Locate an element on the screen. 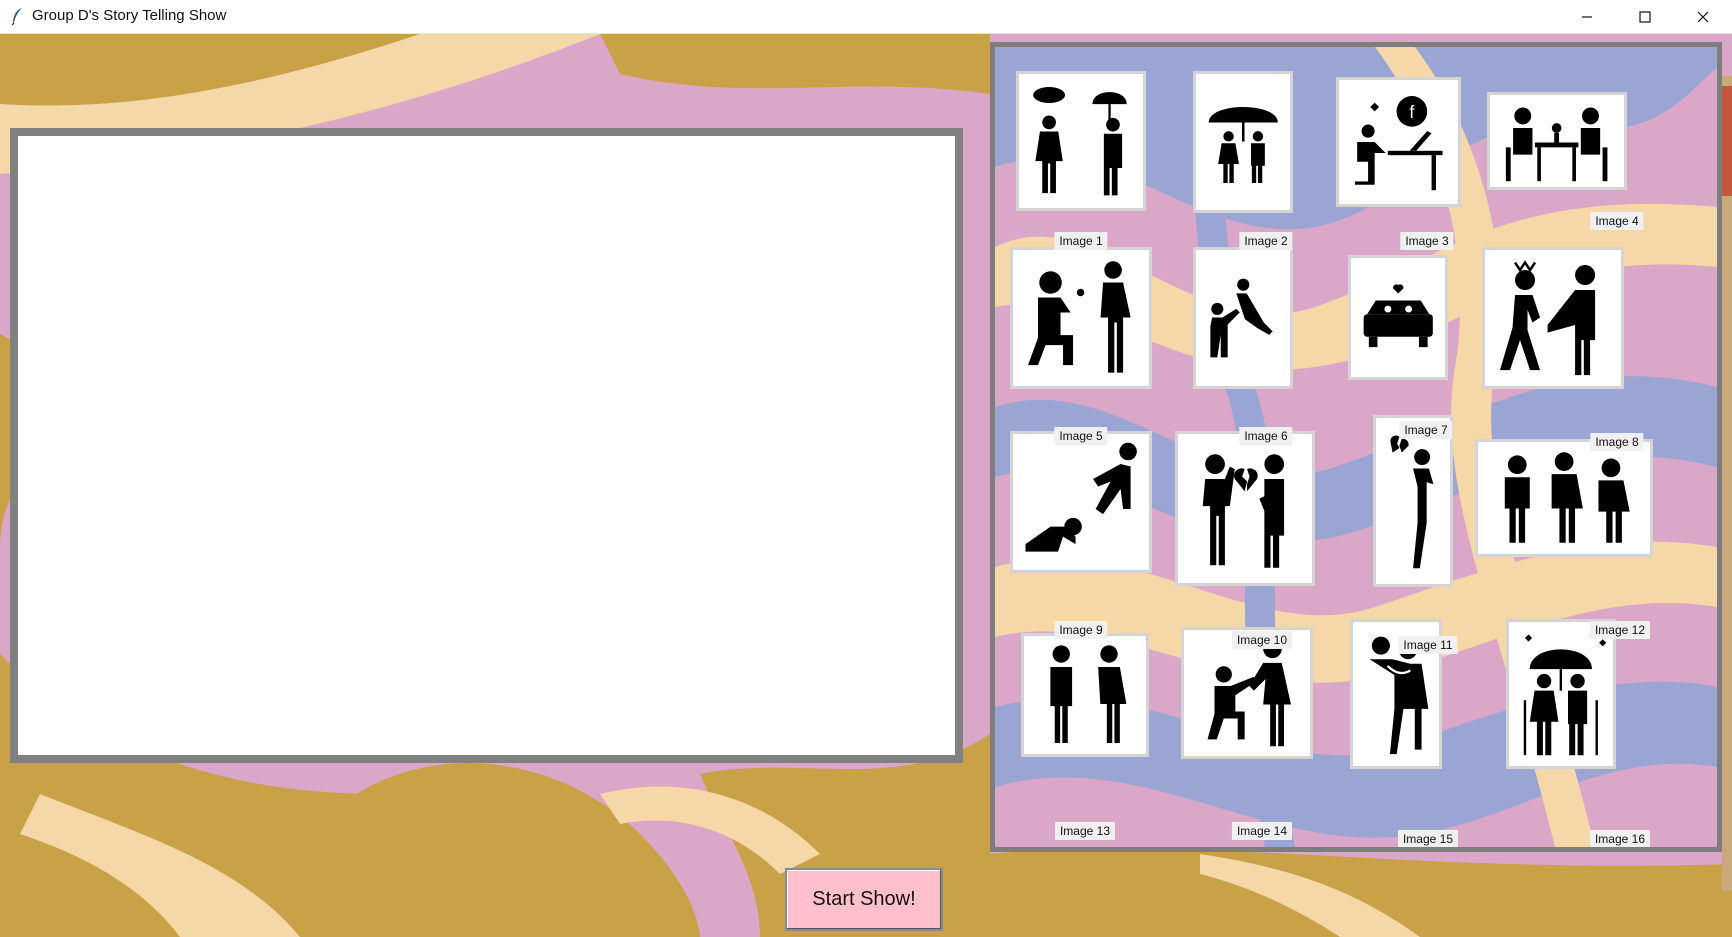  angry-push-icon is located at coordinates (1548, 318).